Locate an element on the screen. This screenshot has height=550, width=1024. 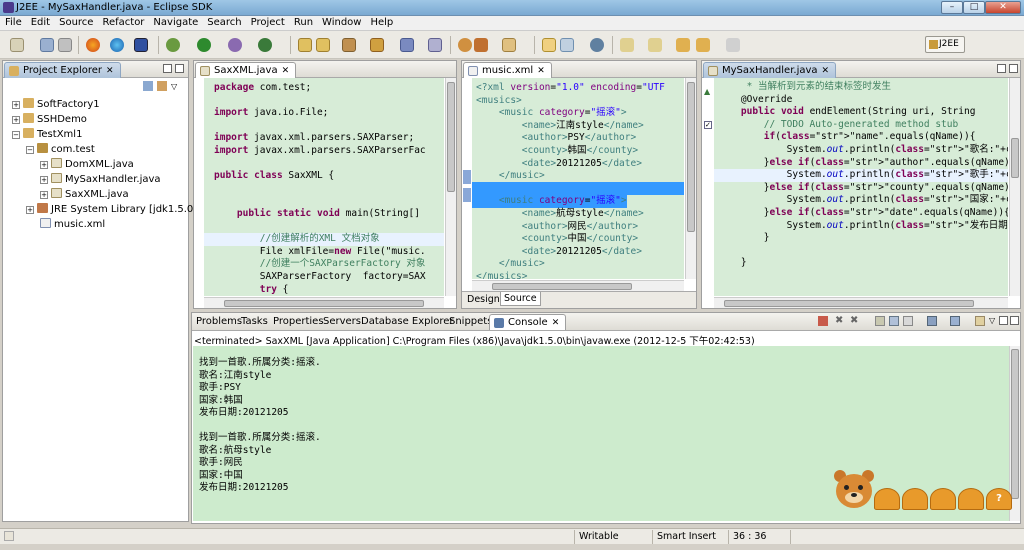
view-menu-icon: ▽ is located at coordinates (992, 320).